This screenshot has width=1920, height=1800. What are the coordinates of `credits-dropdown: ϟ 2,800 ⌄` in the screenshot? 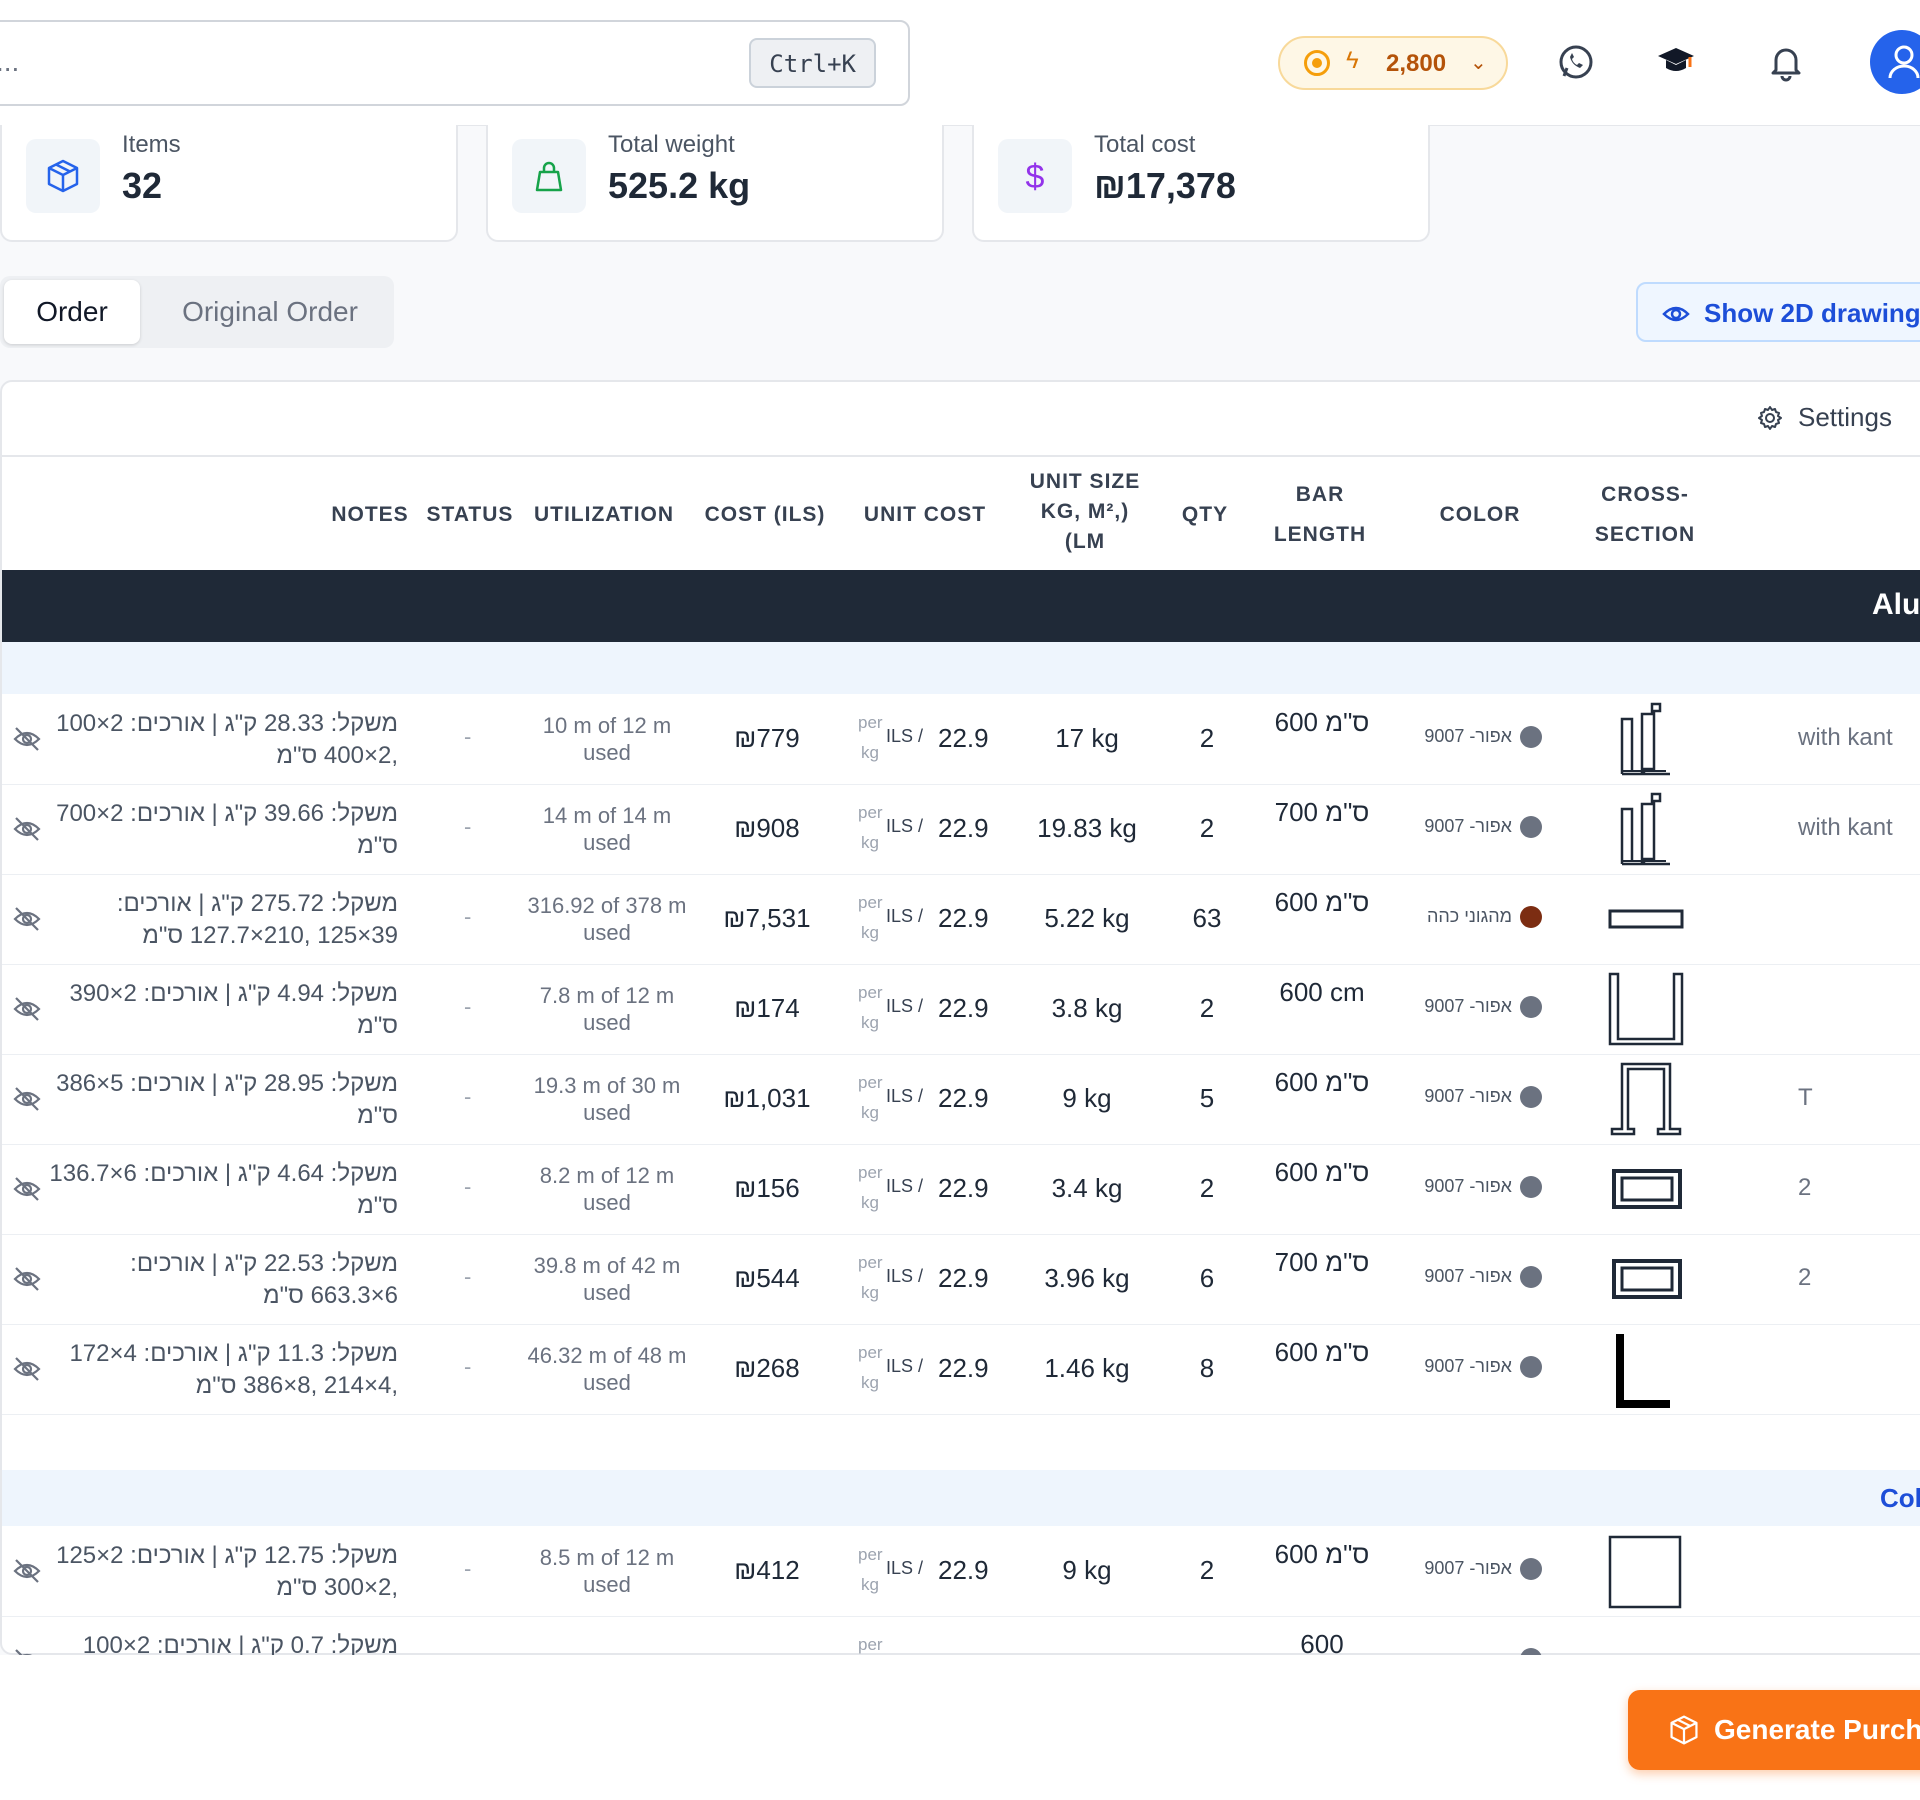 It's located at (1393, 63).